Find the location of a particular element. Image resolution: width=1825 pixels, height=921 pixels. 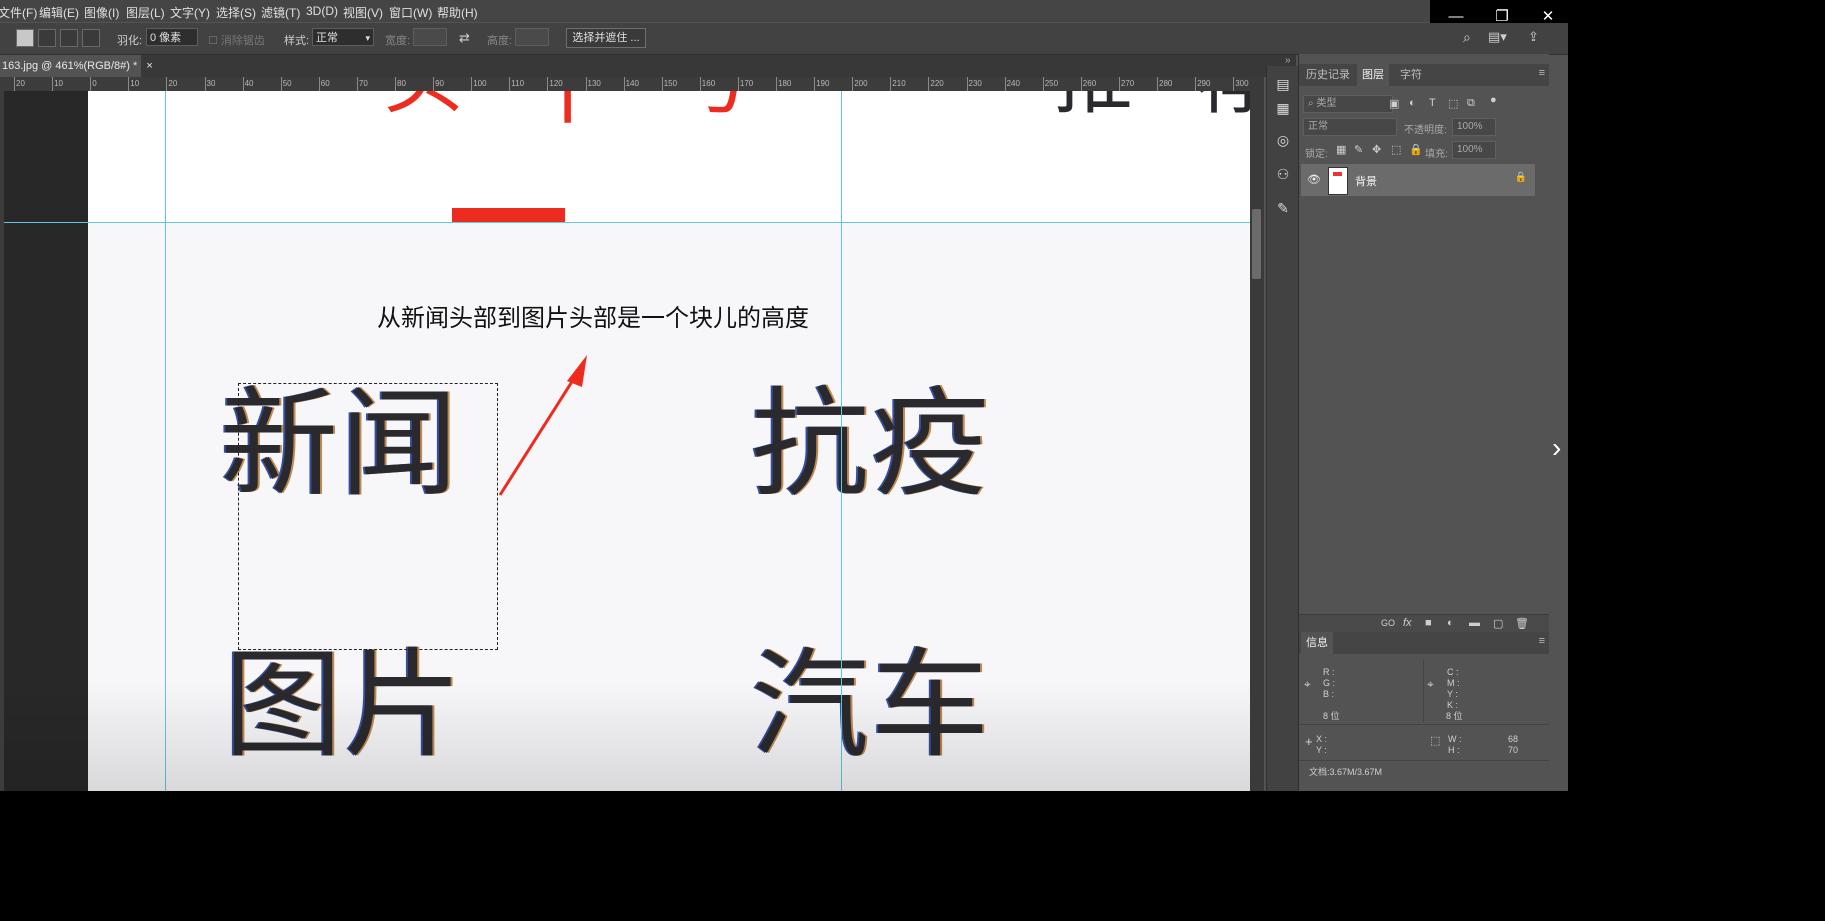

subtract-selection-icon is located at coordinates (69, 38).